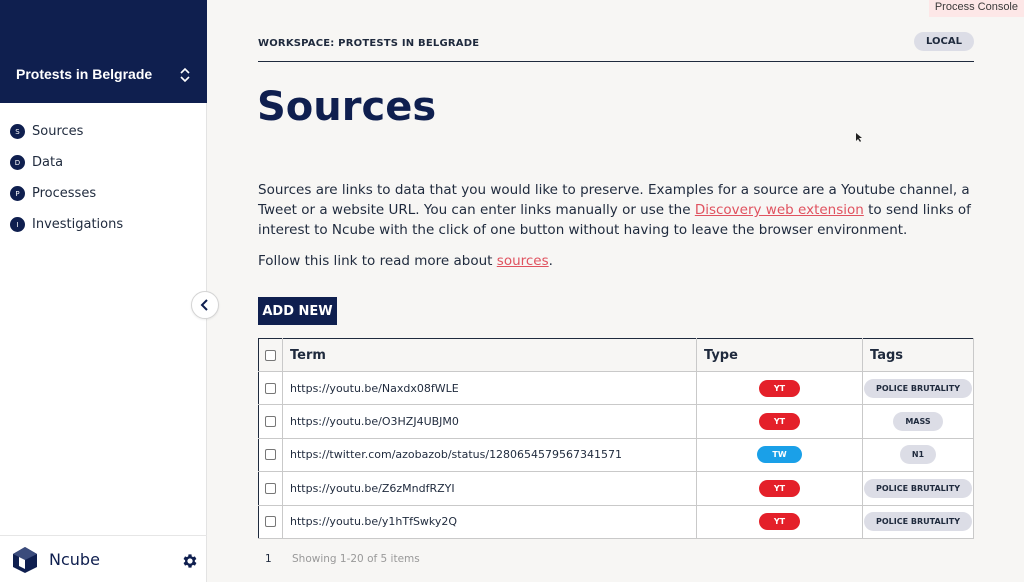  What do you see at coordinates (489, 388) in the screenshot?
I see `term-cell: https://youtu.be/Naxdx08fWLE` at bounding box center [489, 388].